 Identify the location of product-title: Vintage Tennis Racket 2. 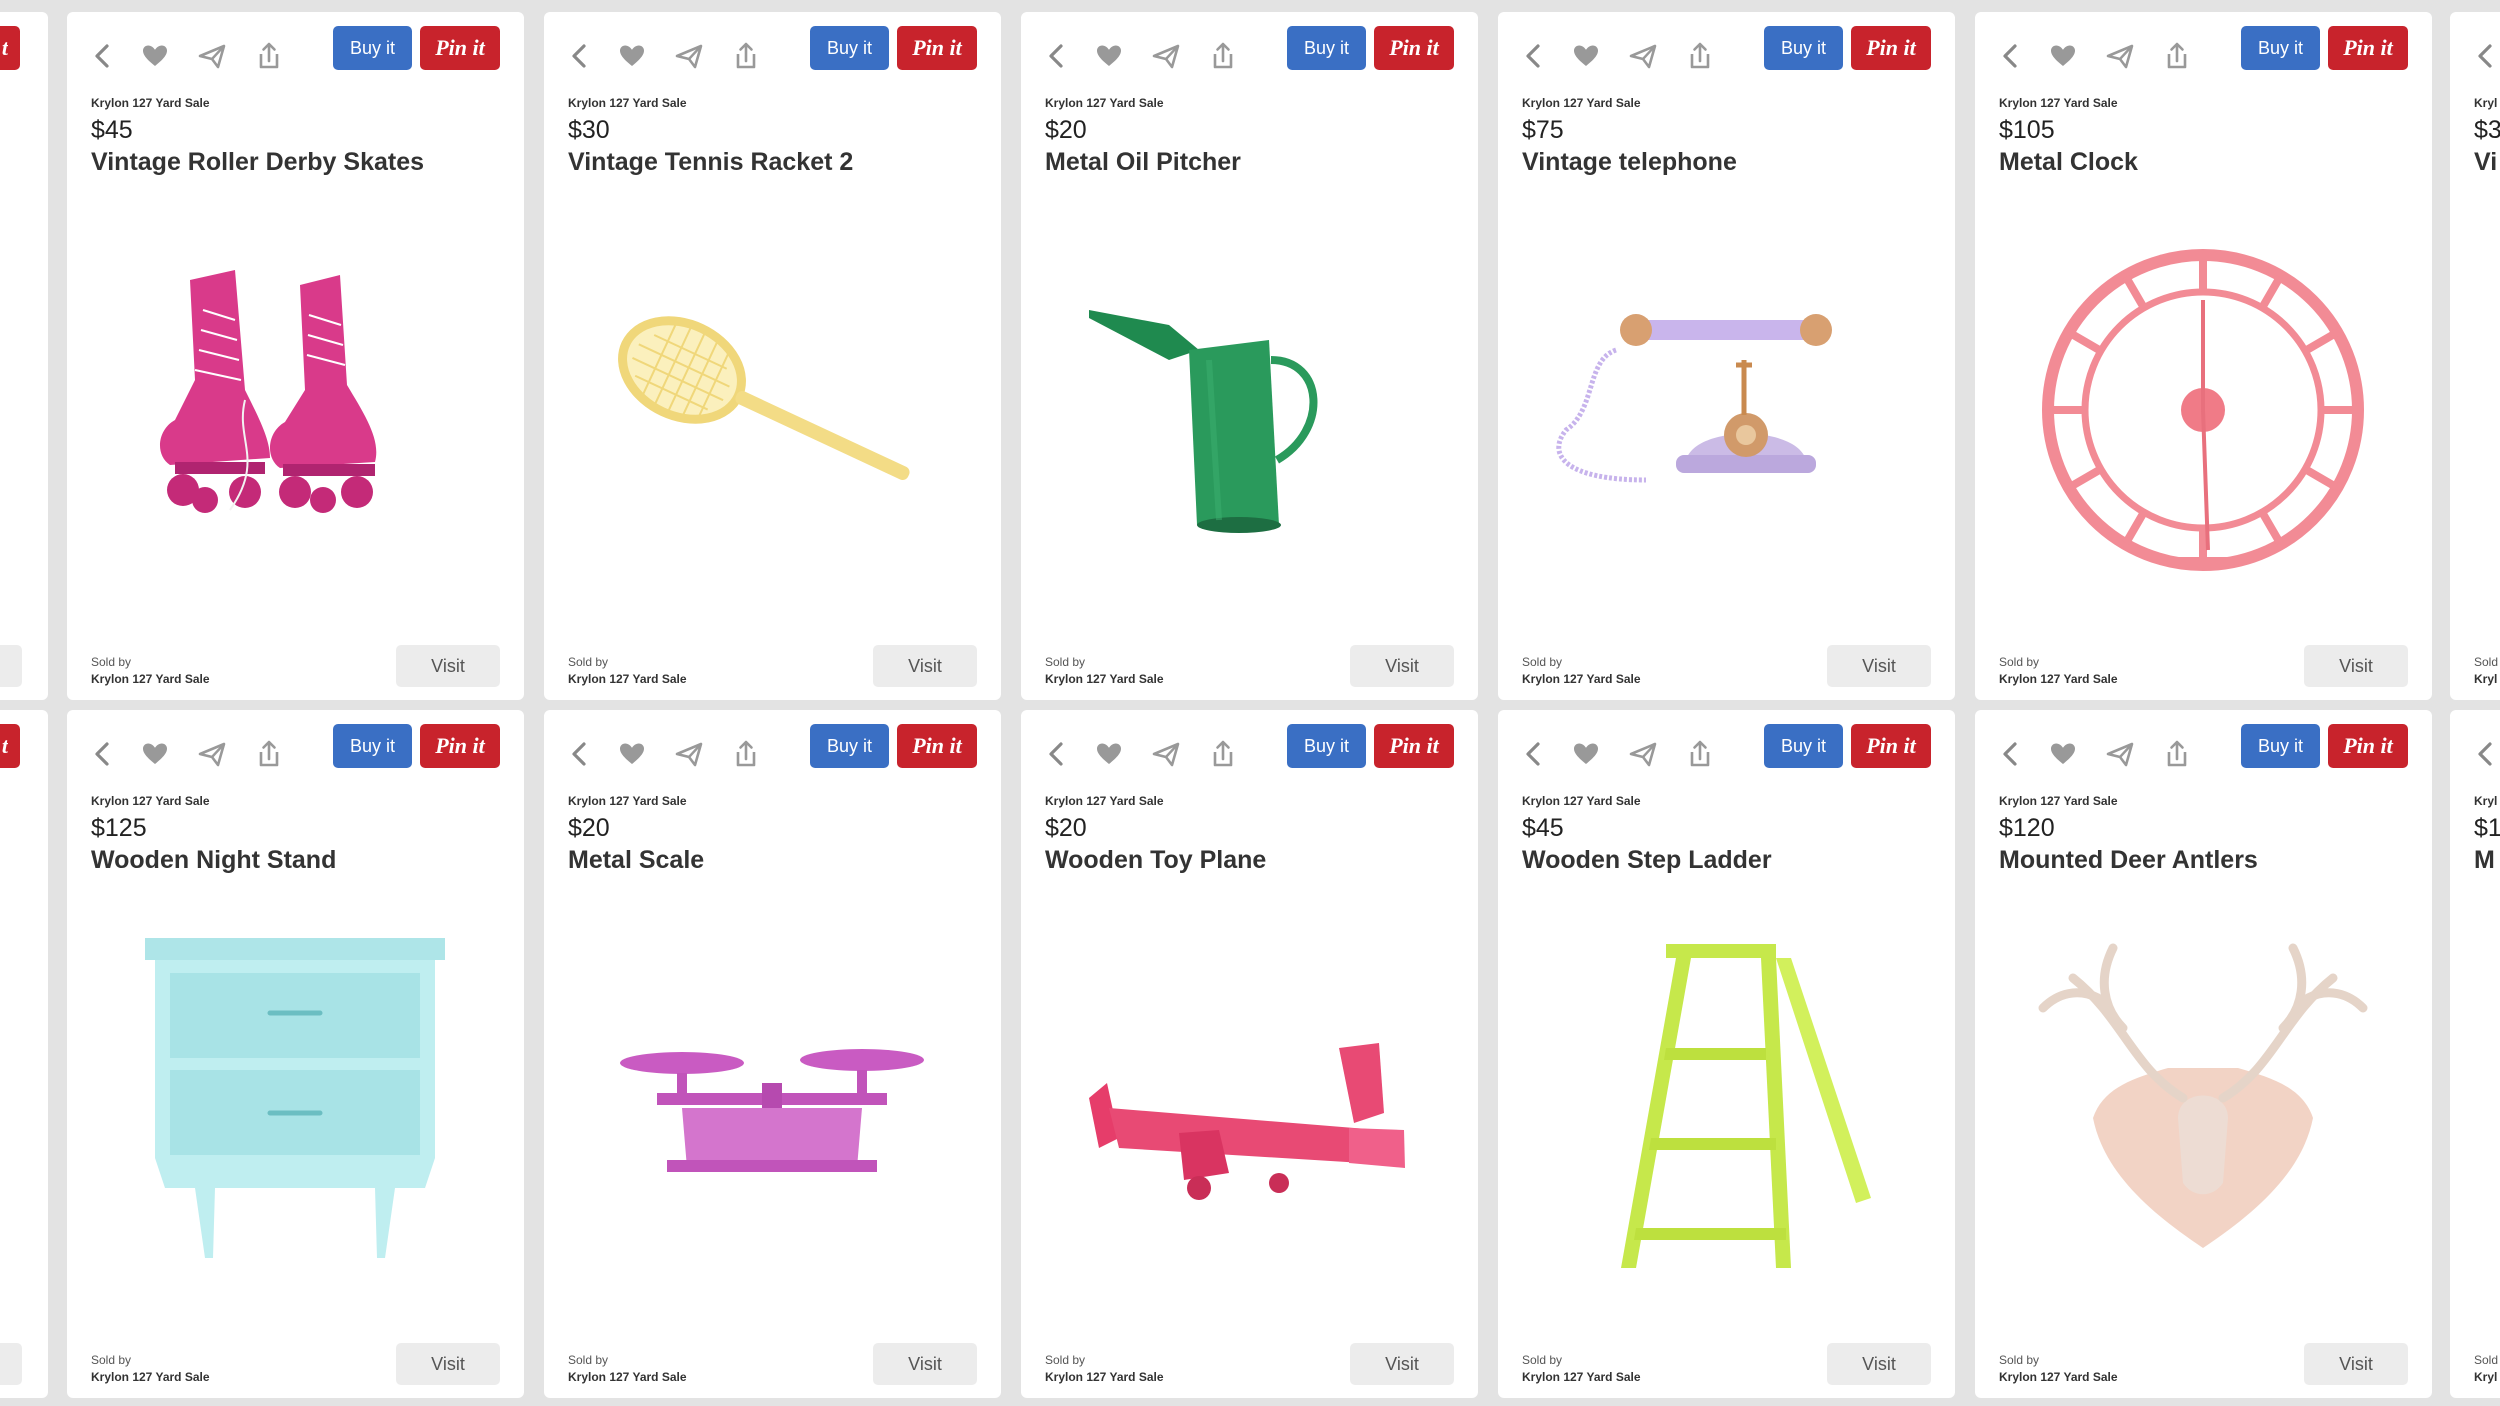
(710, 162).